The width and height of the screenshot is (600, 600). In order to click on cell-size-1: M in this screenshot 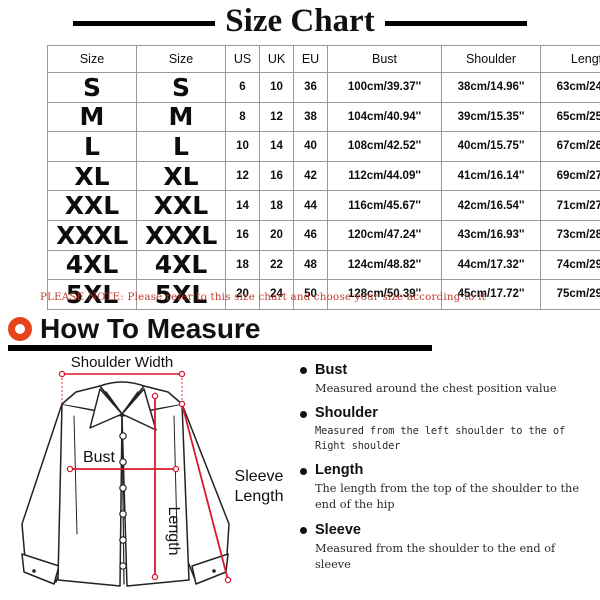, I will do `click(92, 117)`.